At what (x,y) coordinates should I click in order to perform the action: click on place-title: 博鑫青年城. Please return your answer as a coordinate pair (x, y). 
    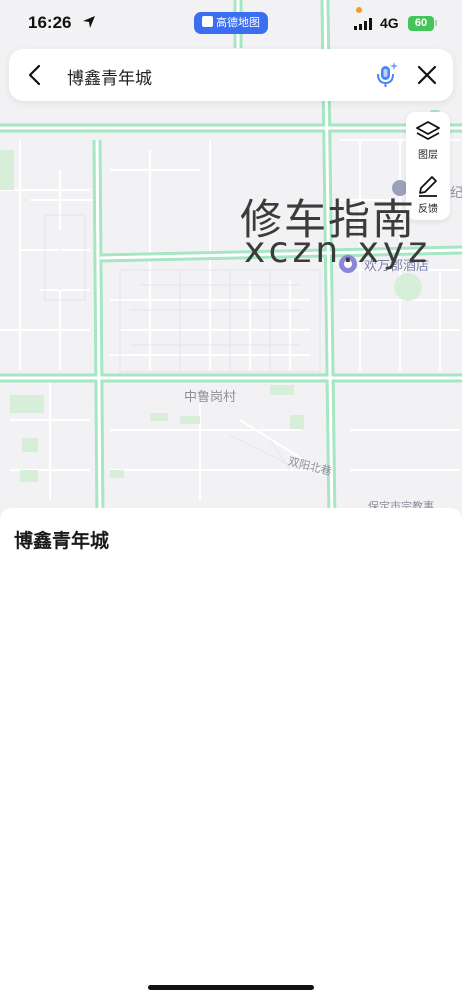
    Looking at the image, I should click on (62, 541).